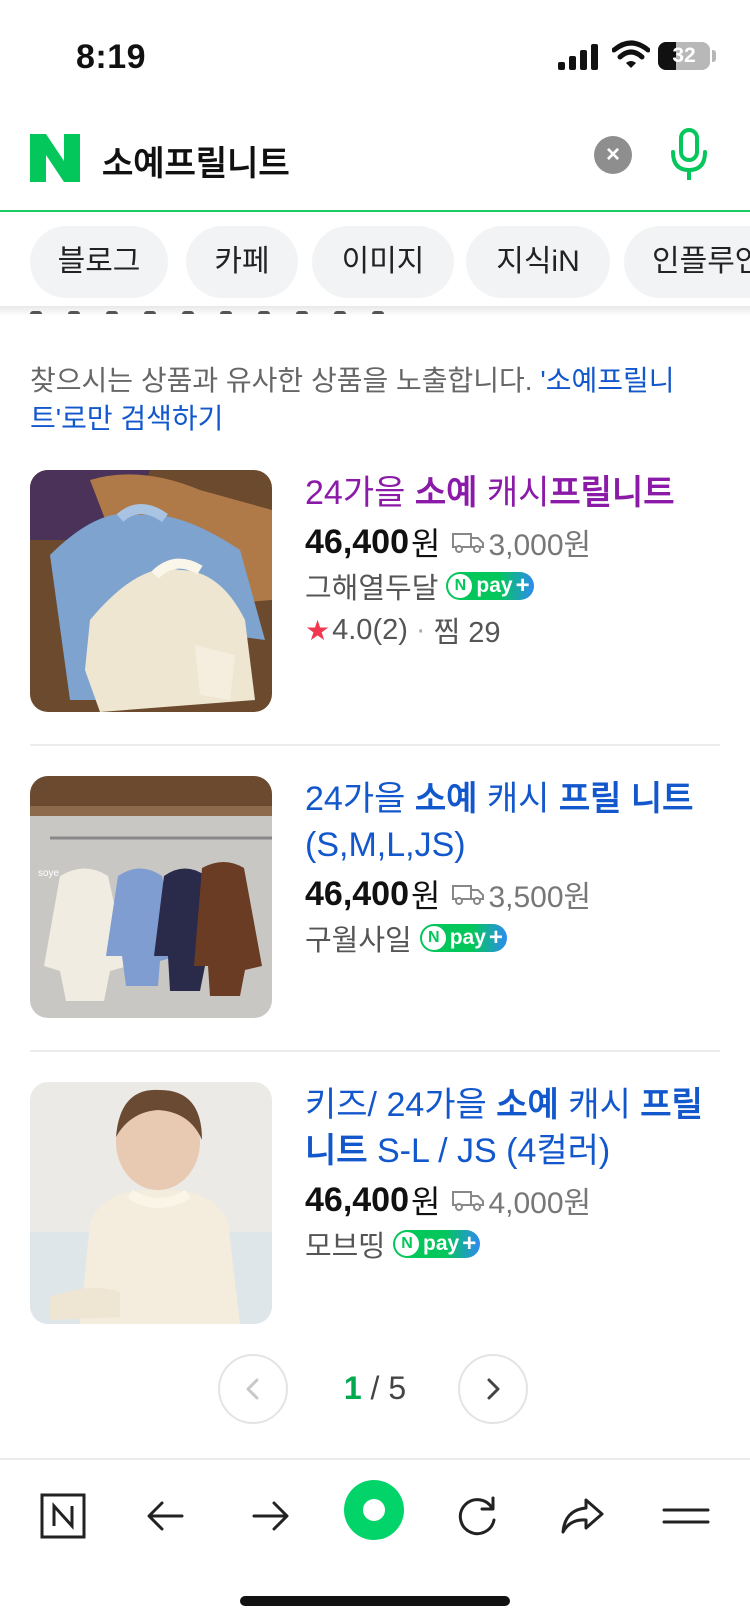 This screenshot has width=750, height=1624. I want to click on naver-logo-icon, so click(55, 158).